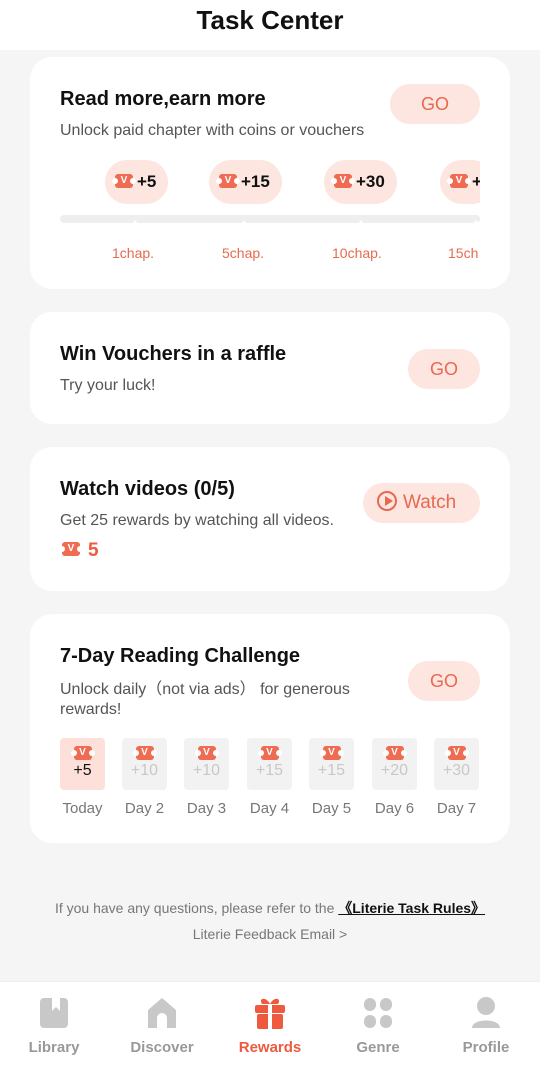  Describe the element at coordinates (270, 210) in the screenshot. I see `chapter-milestones: +5 +15 +30 + 1chap. 5chap. 10chap. 15ch` at that location.